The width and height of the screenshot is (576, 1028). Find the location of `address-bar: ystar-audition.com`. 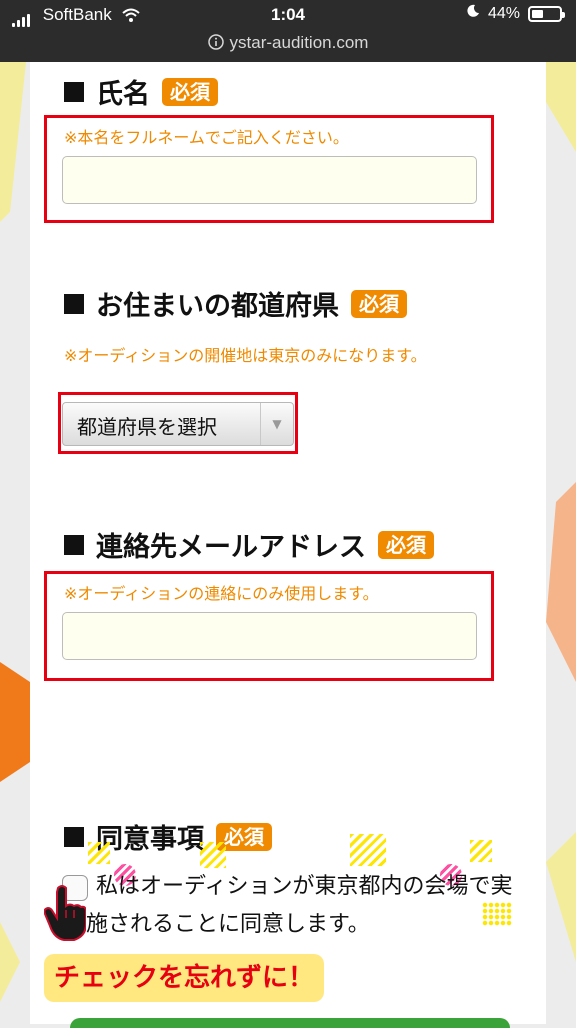

address-bar: ystar-audition.com is located at coordinates (288, 46).